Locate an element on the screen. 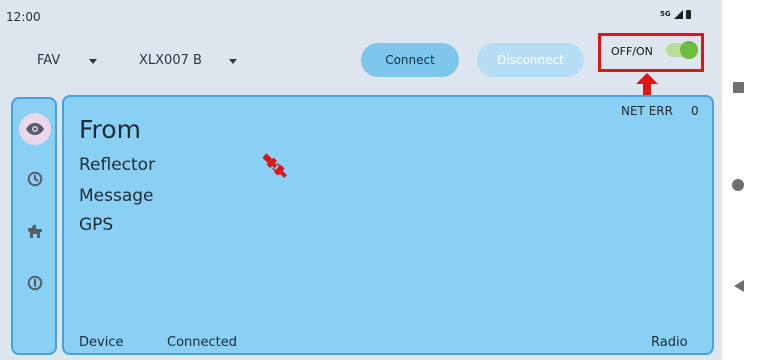 The height and width of the screenshot is (360, 757). network-type: 5G is located at coordinates (665, 14).